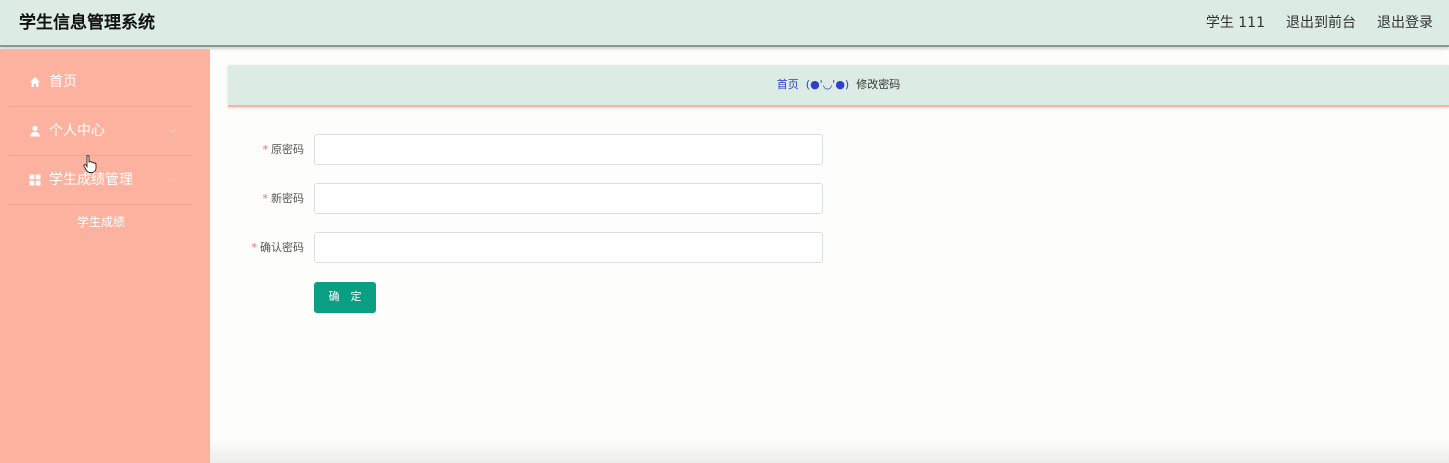  Describe the element at coordinates (878, 84) in the screenshot. I see `breadcrumb-current: 修改密码` at that location.